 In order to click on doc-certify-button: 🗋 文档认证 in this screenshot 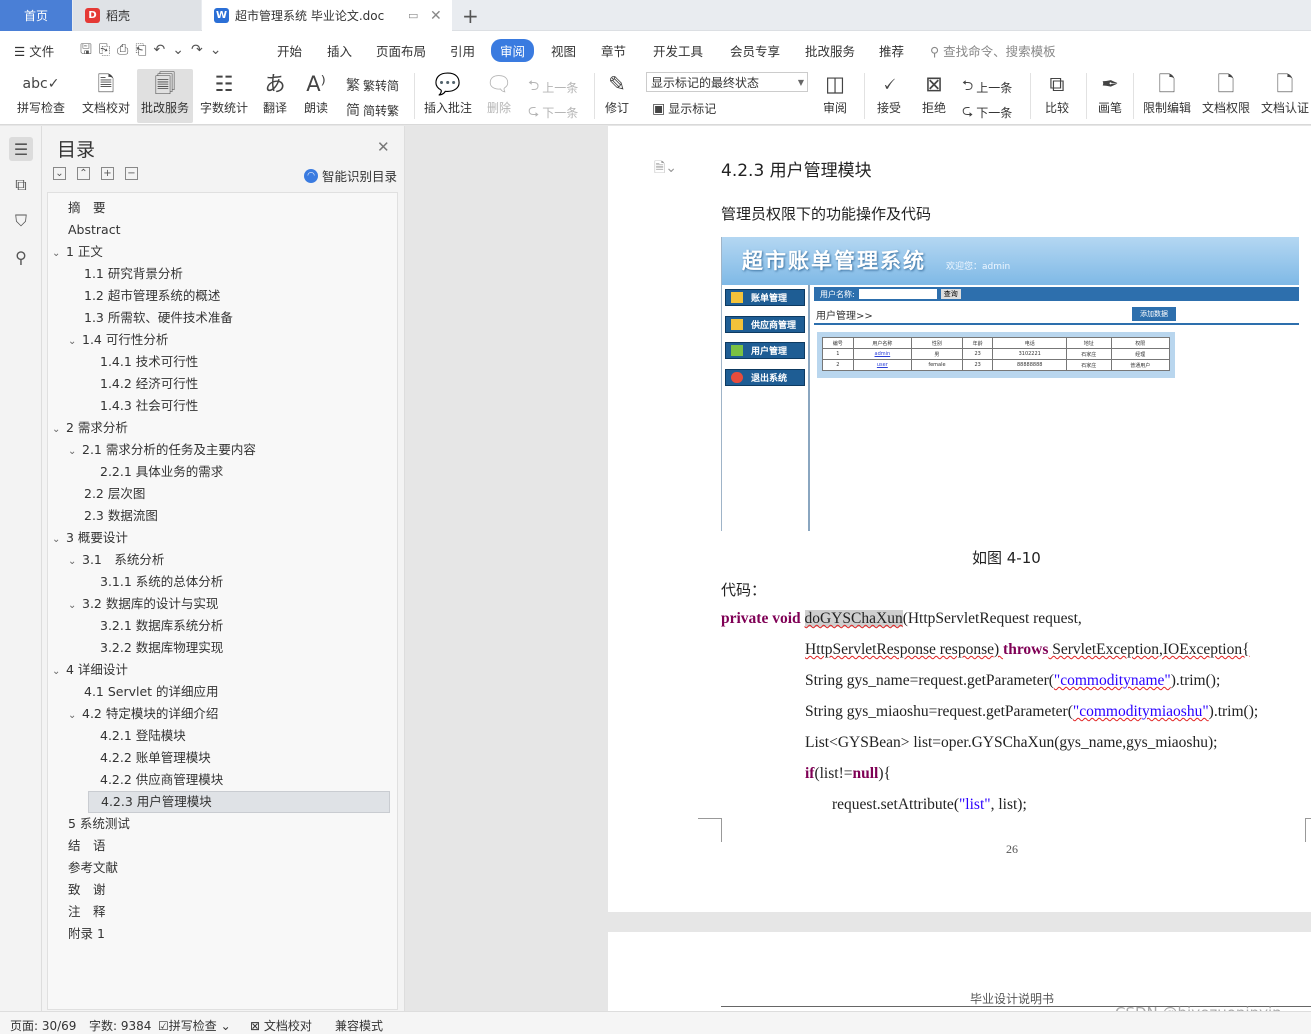, I will do `click(1285, 96)`.